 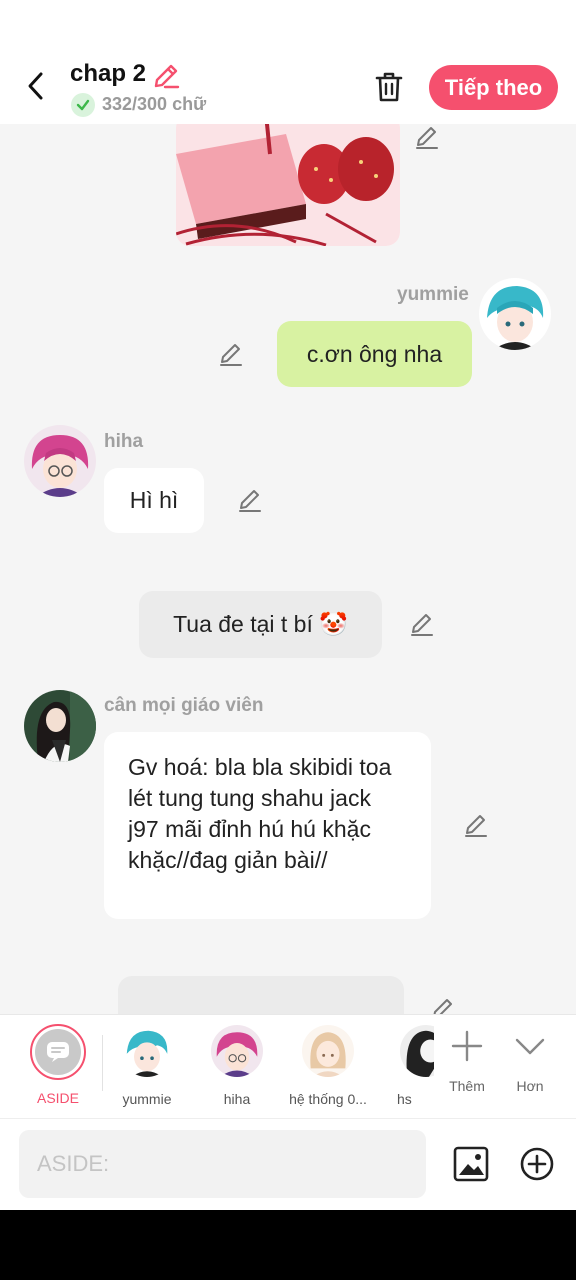 I want to click on add-message-button, so click(x=537, y=1164).